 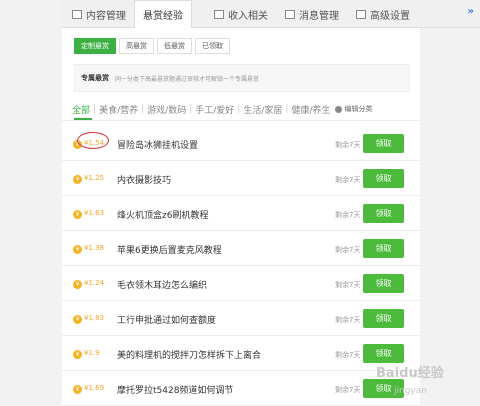 I want to click on question-title: 内衣摄影技巧, so click(x=144, y=179).